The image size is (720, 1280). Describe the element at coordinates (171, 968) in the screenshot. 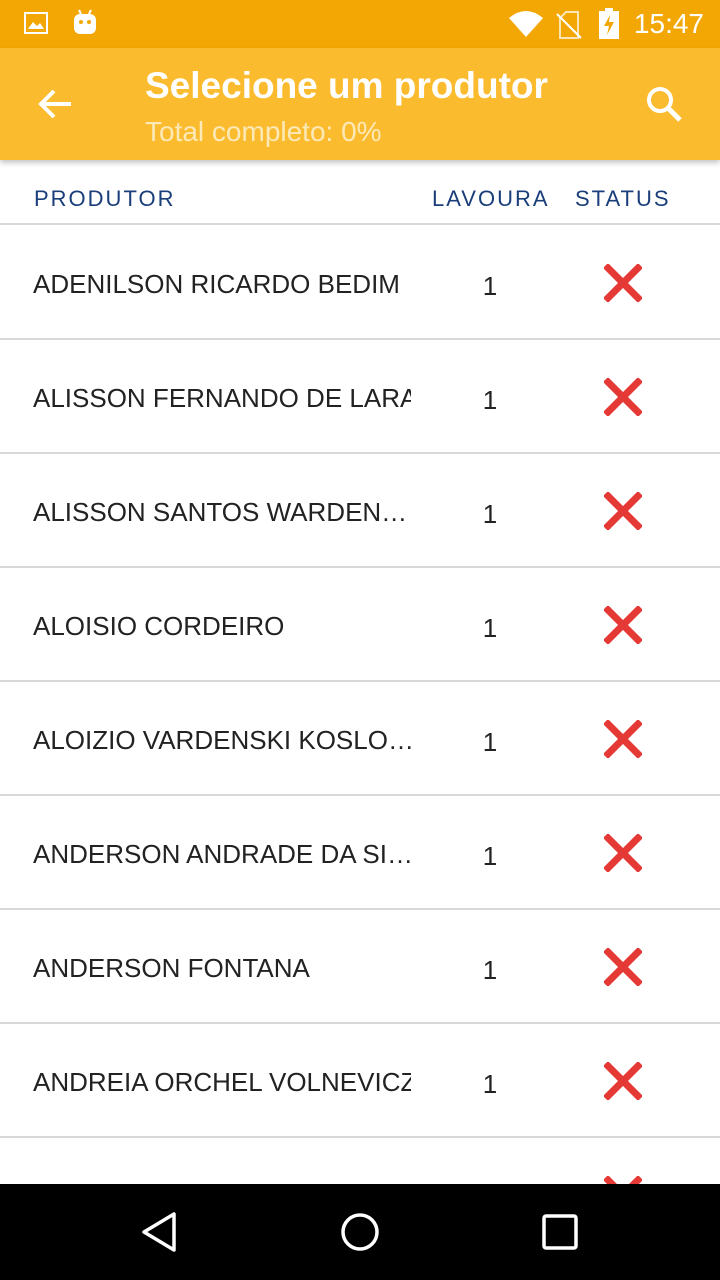

I see `producer-name: ANDERSON FONTANA` at that location.